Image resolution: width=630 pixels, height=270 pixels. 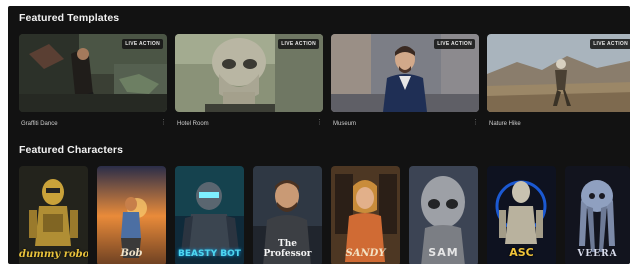 I want to click on character-name: SAM, so click(x=443, y=252).